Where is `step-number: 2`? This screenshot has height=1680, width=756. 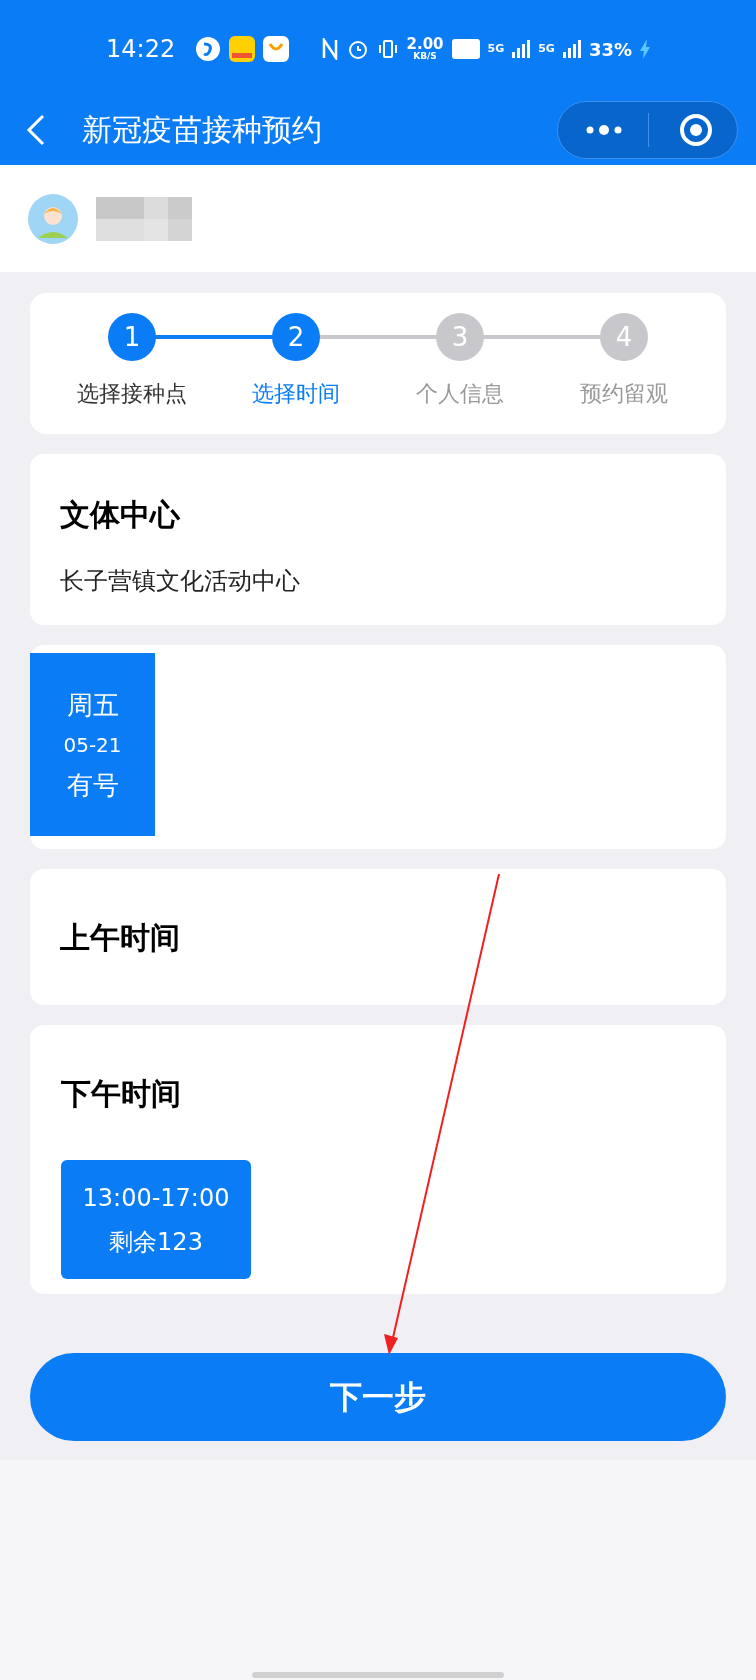 step-number: 2 is located at coordinates (296, 337).